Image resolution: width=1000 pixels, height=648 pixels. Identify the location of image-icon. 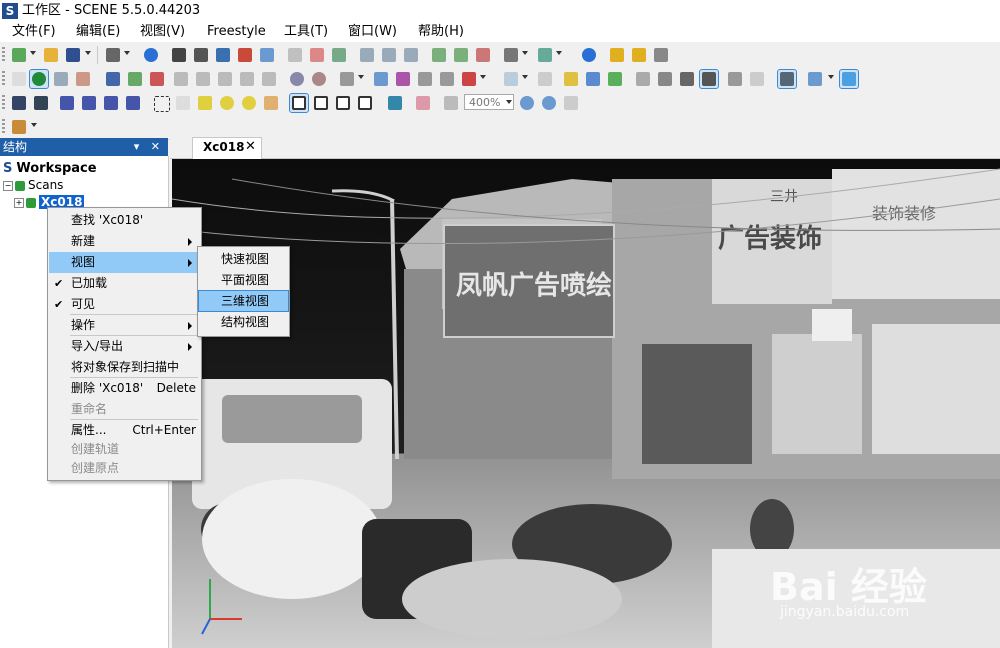
(267, 55).